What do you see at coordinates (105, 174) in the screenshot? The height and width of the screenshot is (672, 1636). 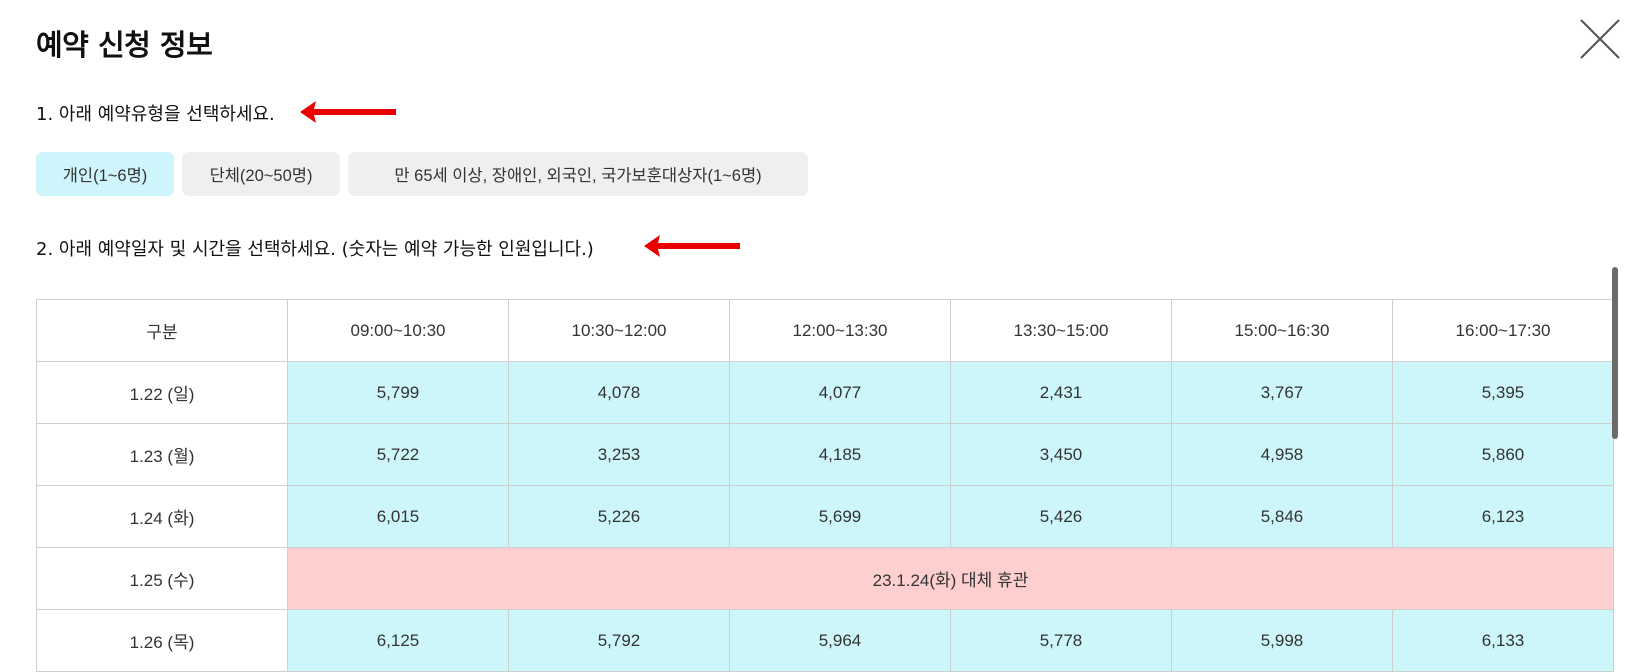 I see `type-individual-button: 개인(1~6명)` at bounding box center [105, 174].